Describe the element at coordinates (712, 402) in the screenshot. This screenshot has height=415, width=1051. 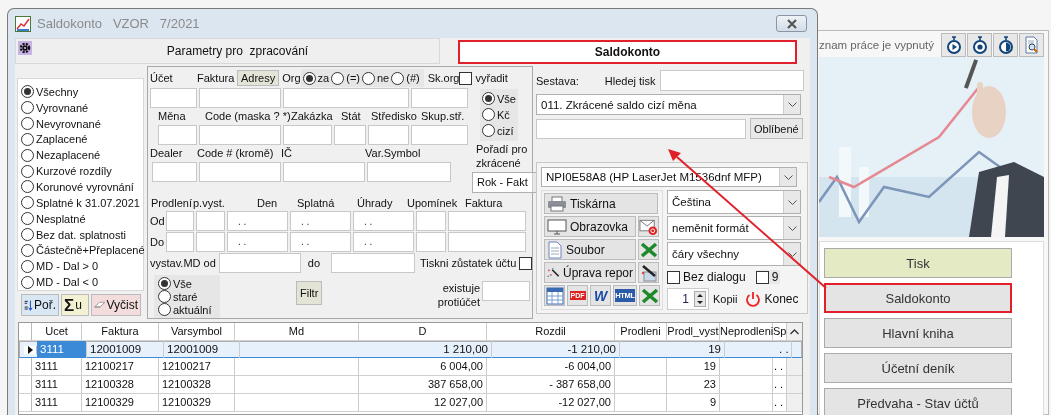
I see `table-cell: 9` at that location.